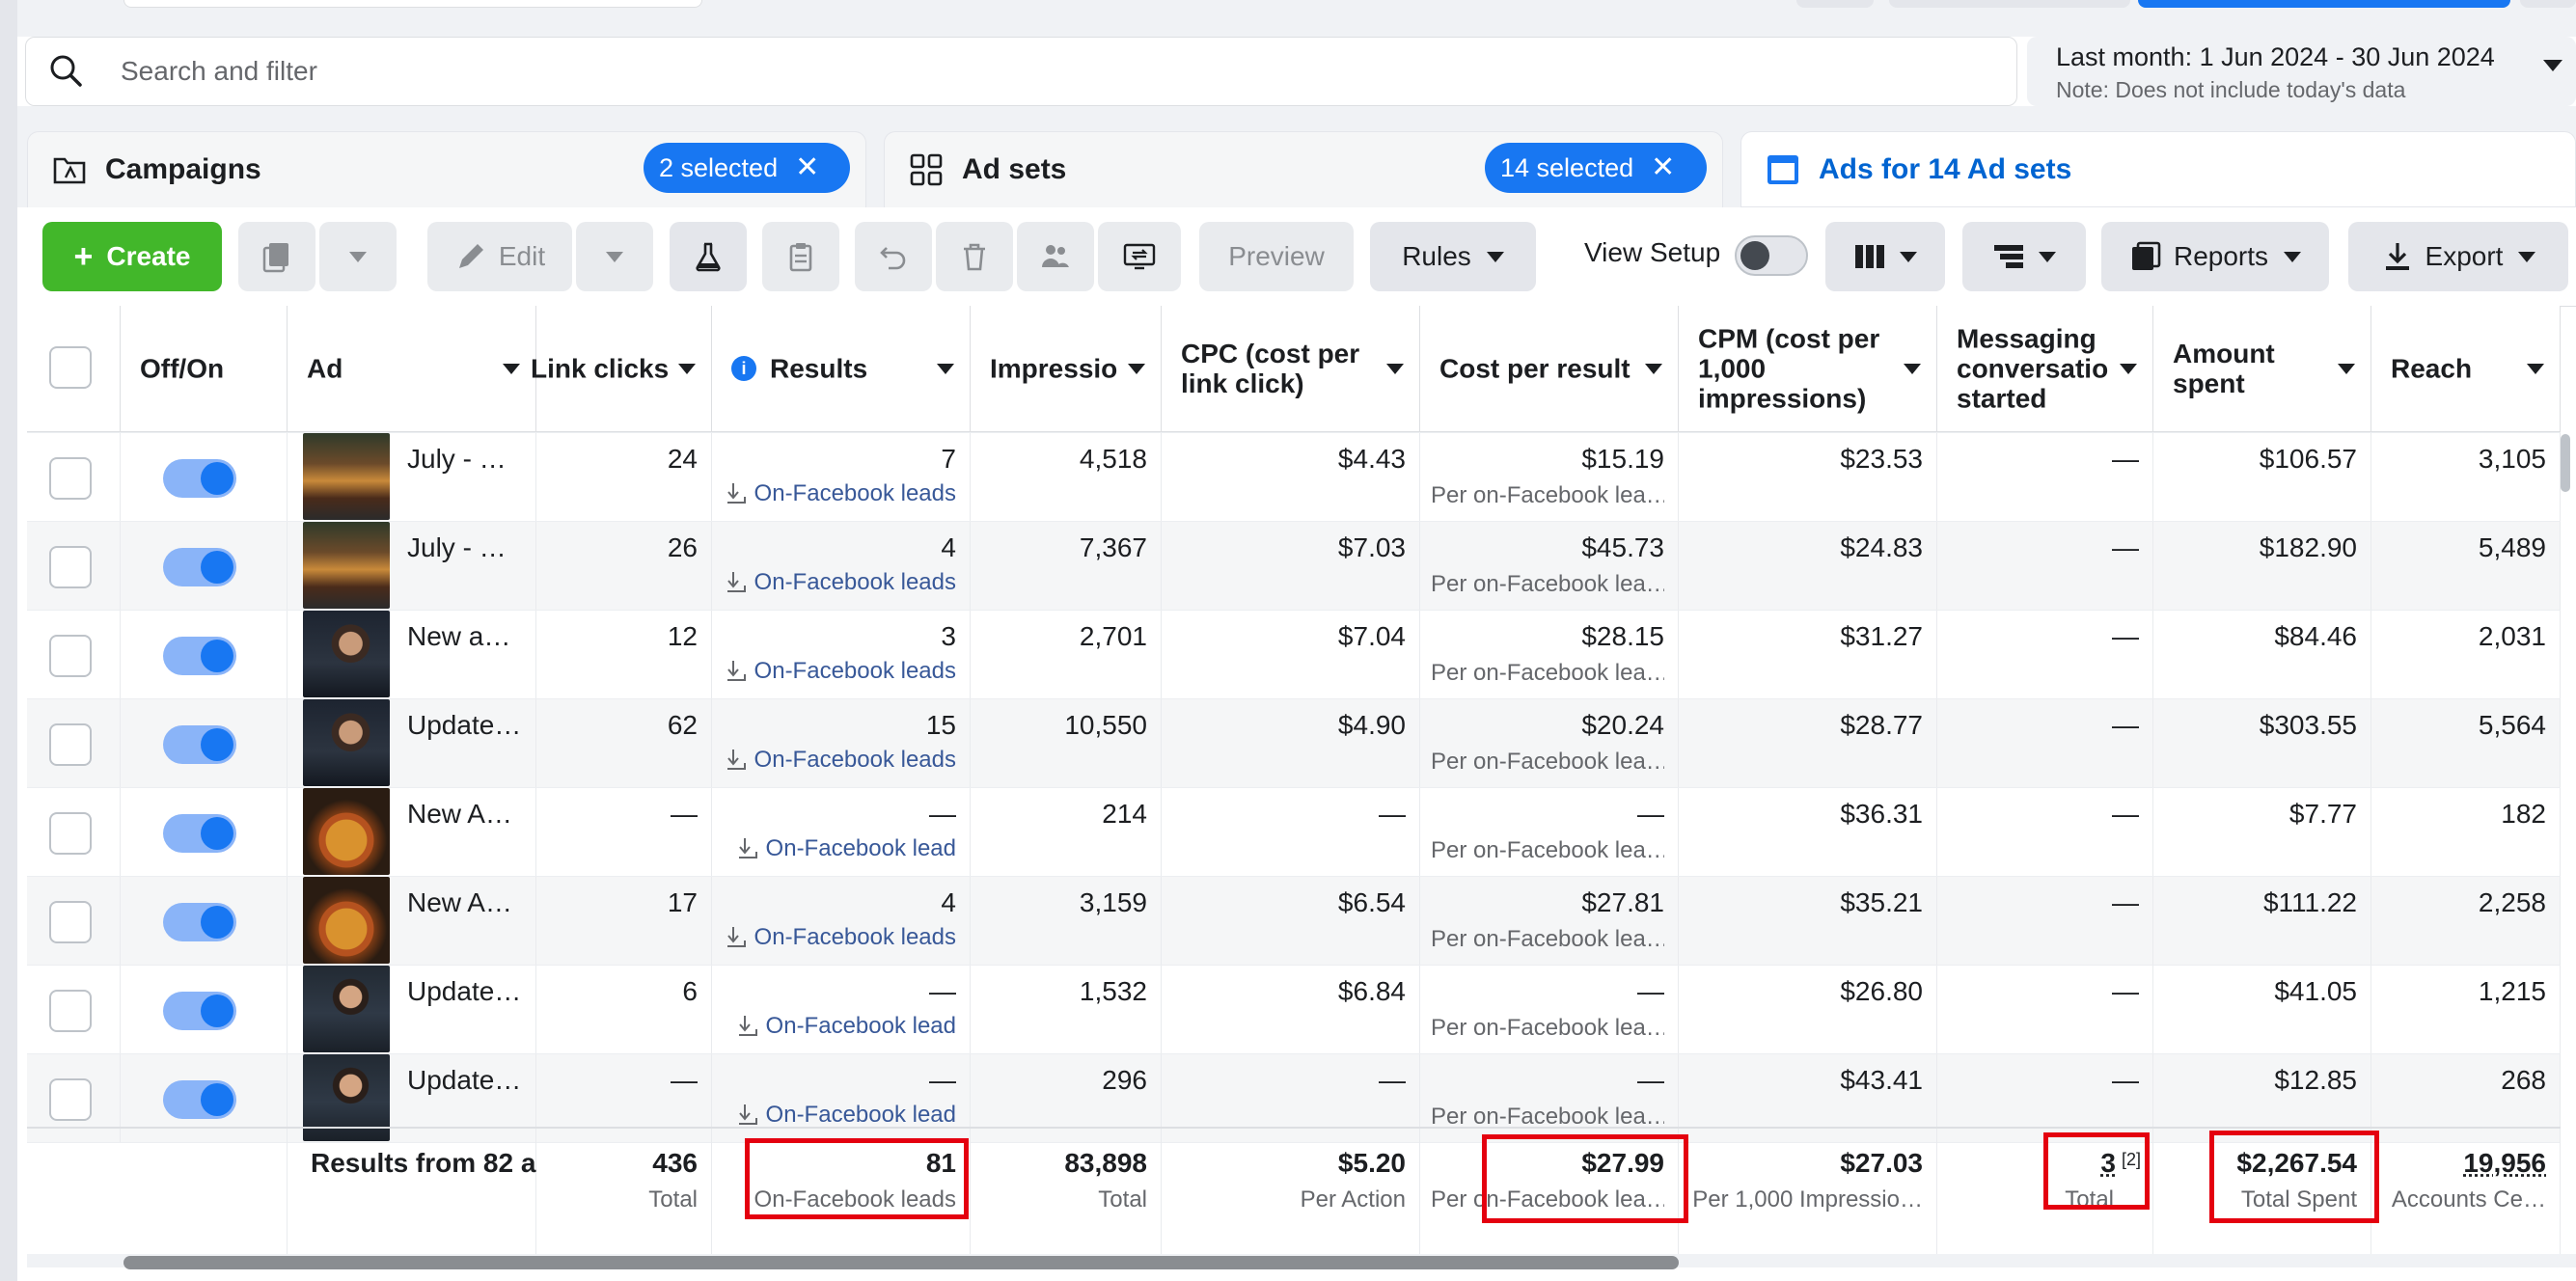 This screenshot has height=1281, width=2576. What do you see at coordinates (132, 256) in the screenshot?
I see `create-button: + Create` at bounding box center [132, 256].